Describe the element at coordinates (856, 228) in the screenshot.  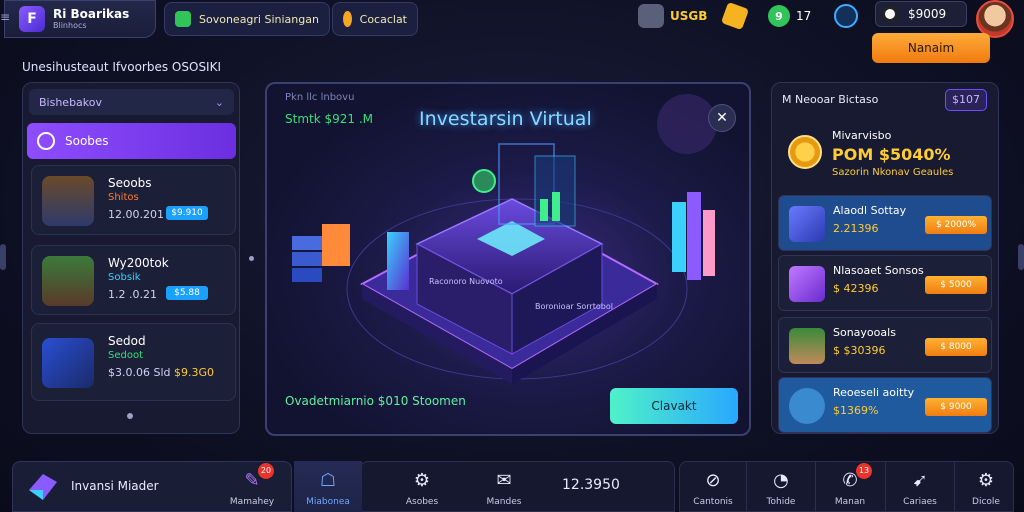
I see `offer-value: 2.21396` at that location.